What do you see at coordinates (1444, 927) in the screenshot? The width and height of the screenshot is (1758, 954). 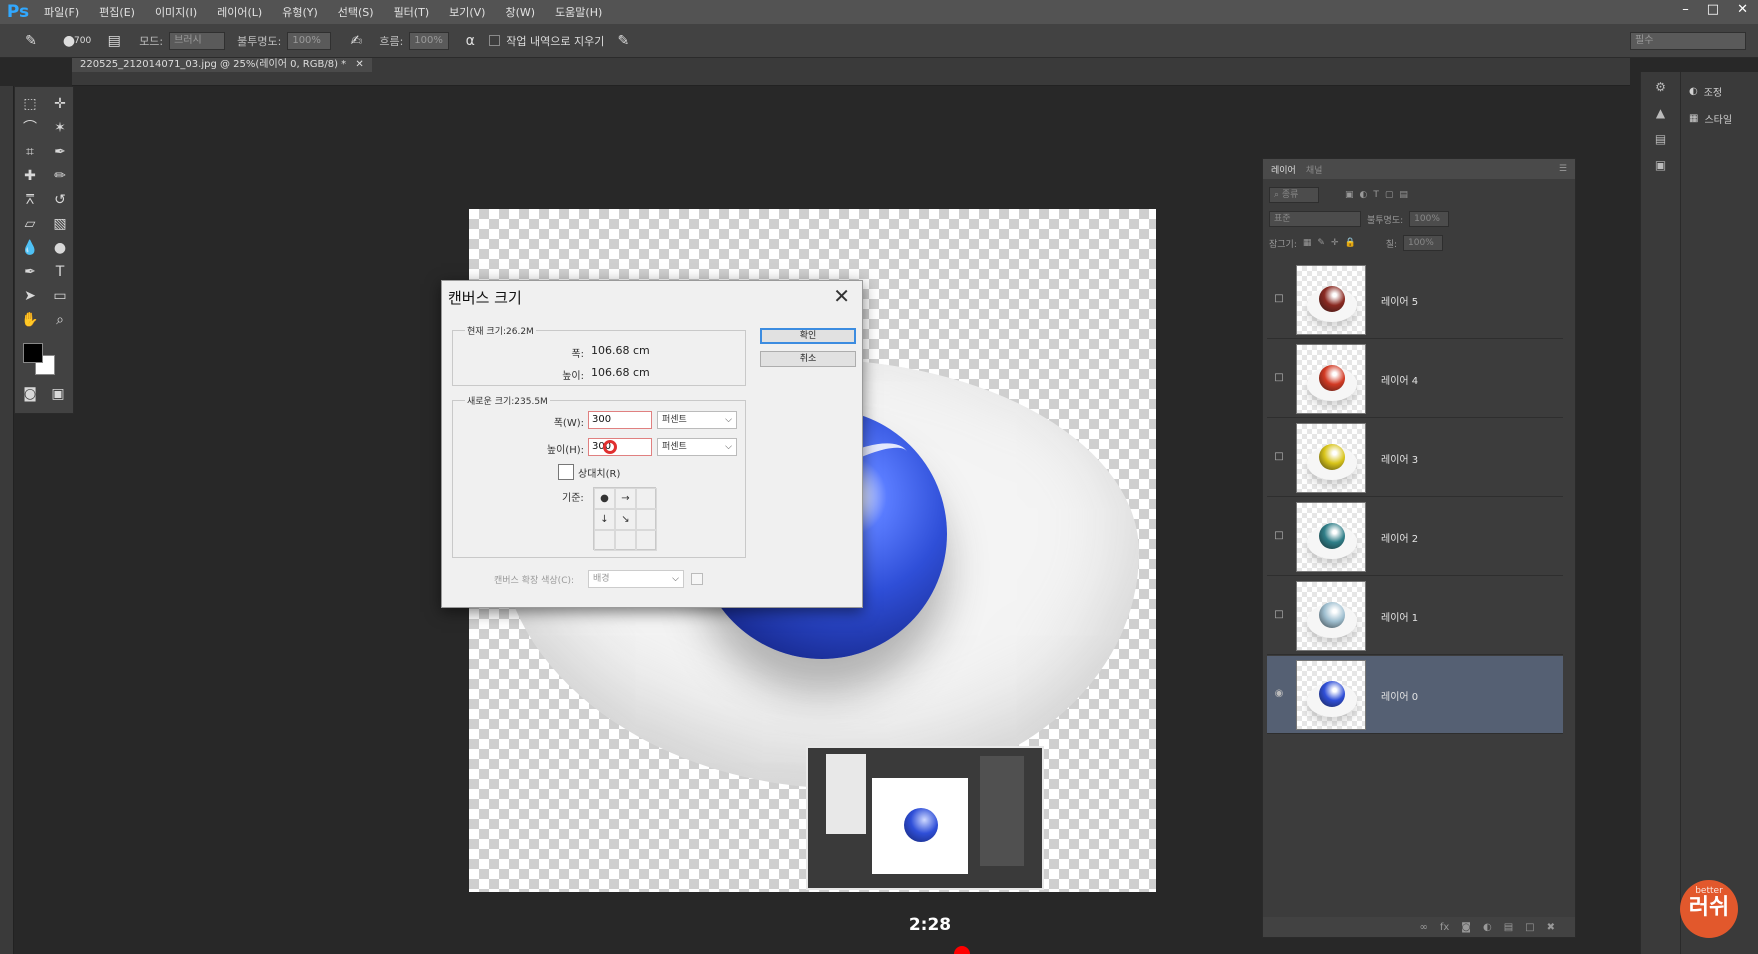 I see `fx-icon: fx` at bounding box center [1444, 927].